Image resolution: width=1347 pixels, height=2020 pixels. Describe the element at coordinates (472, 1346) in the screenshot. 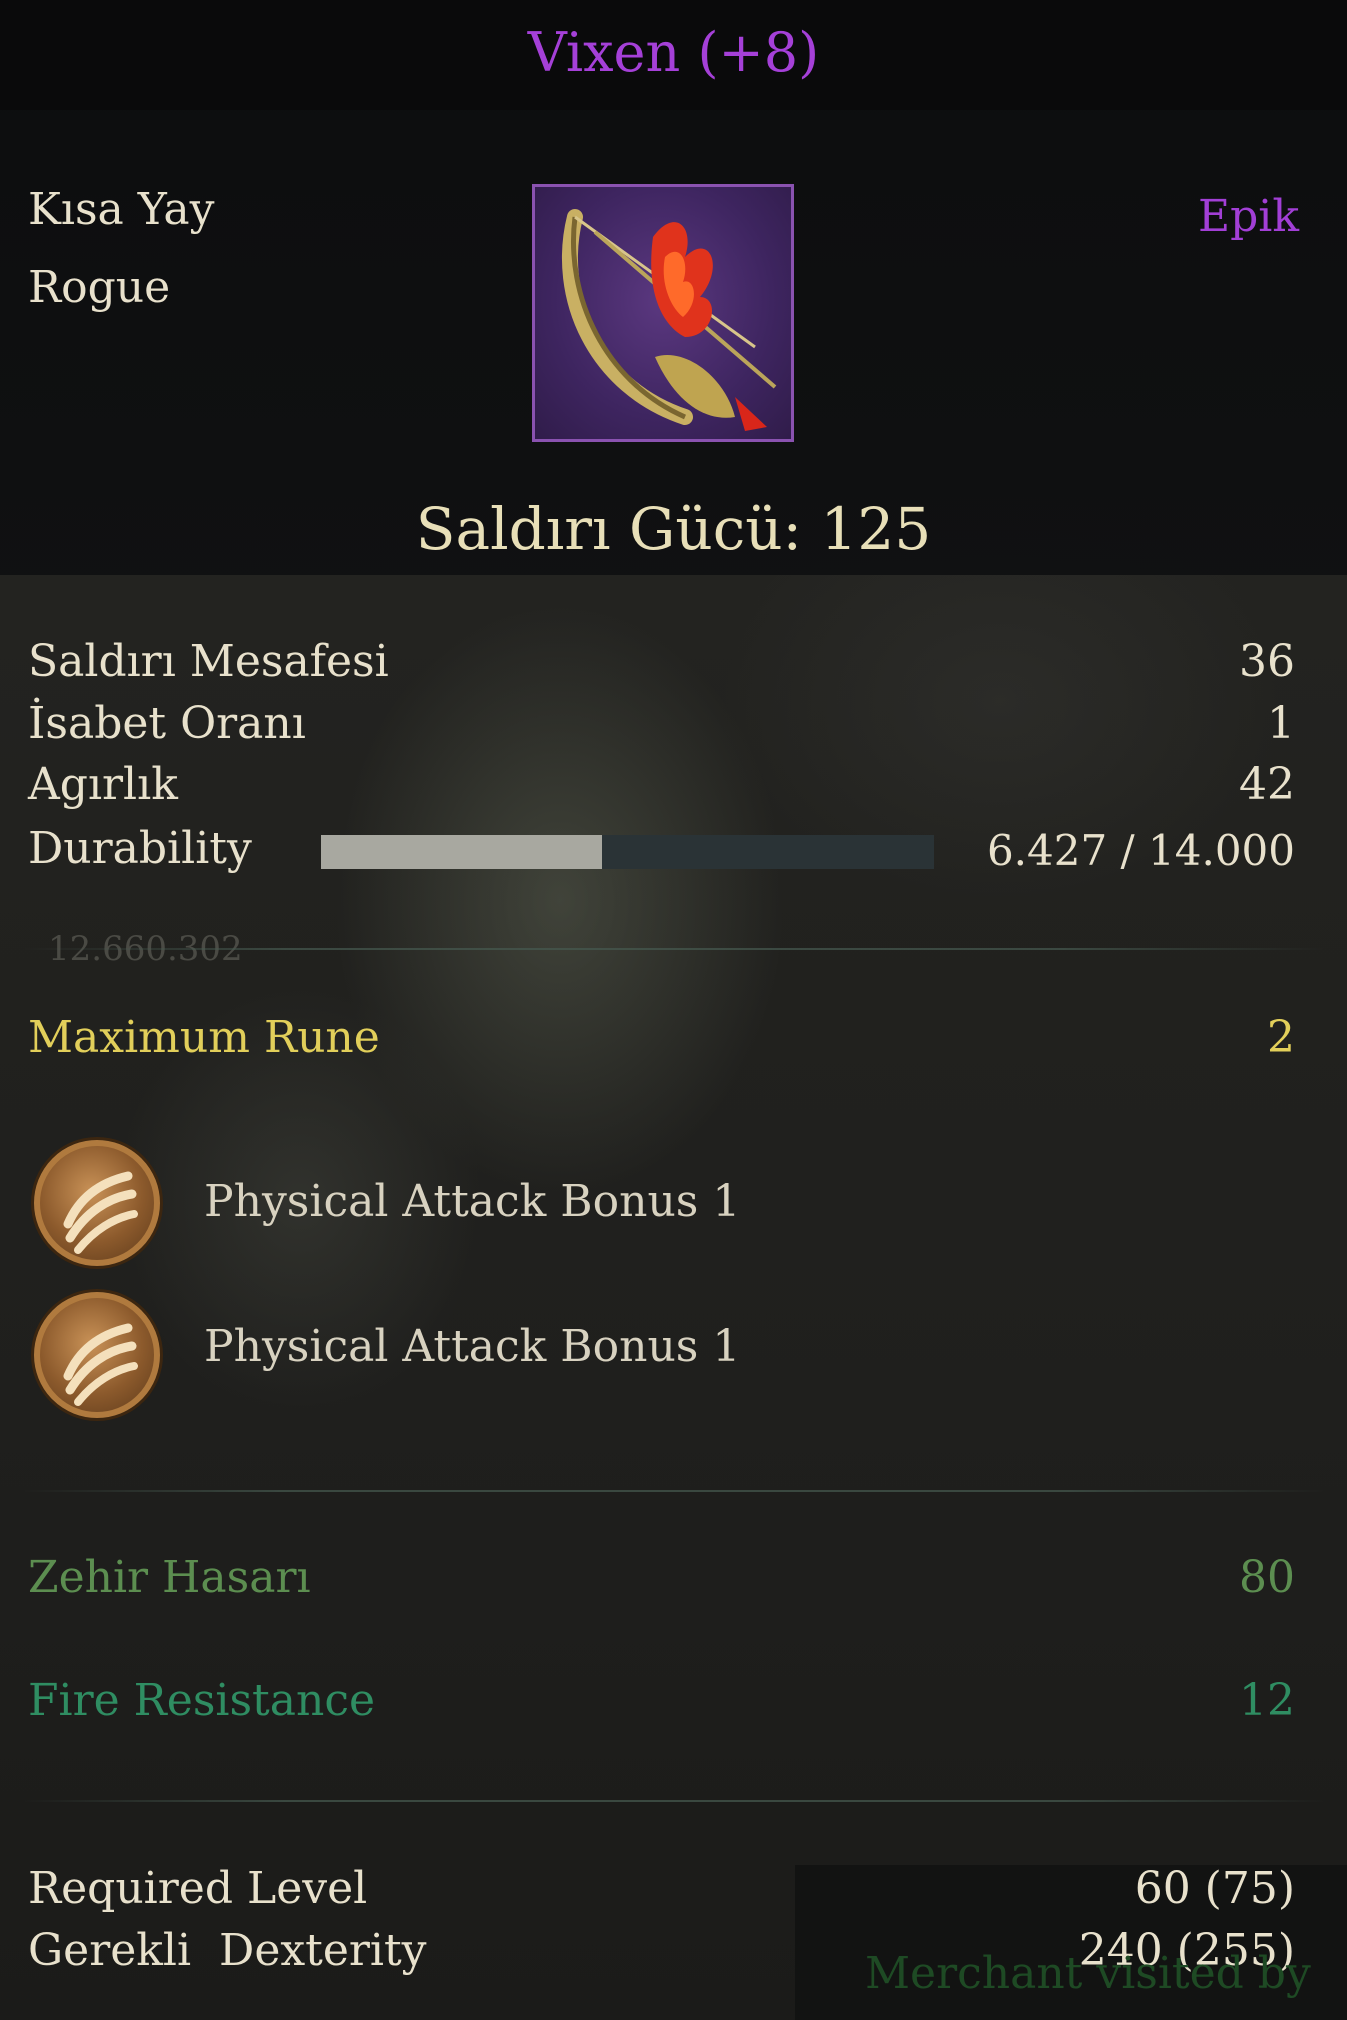

I see `rune-slot-2-label: Physical Attack Bonus 1` at that location.